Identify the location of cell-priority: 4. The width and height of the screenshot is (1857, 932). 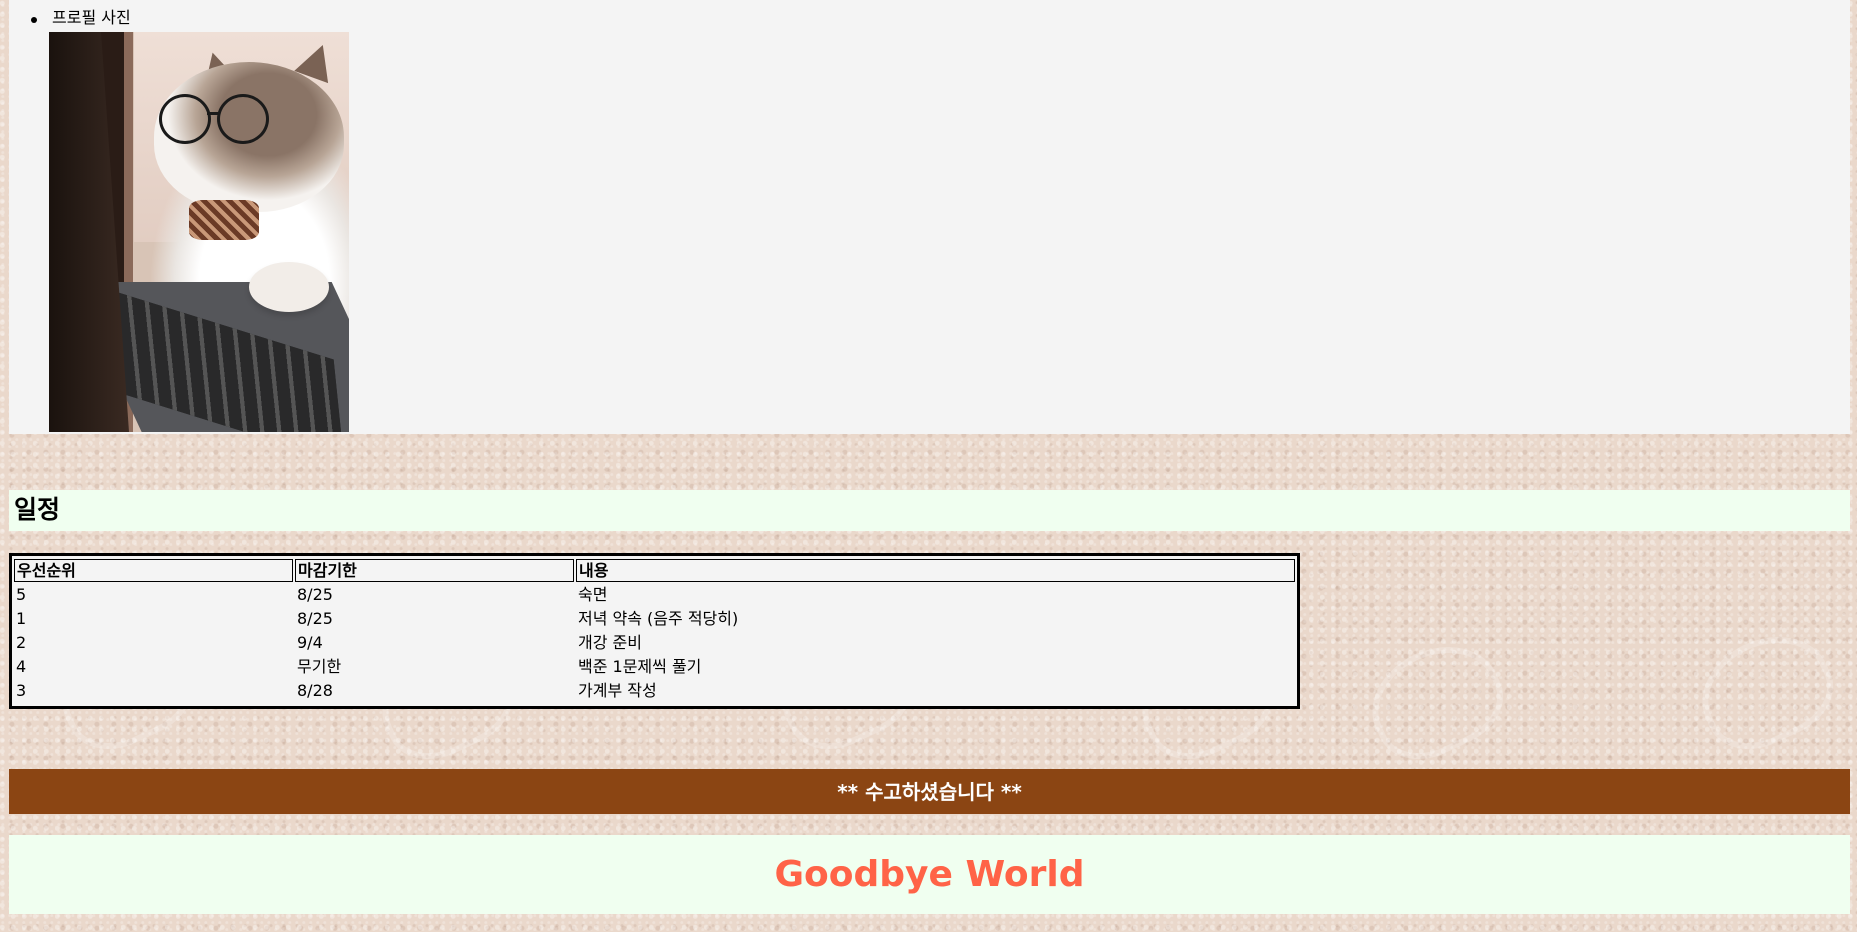
(21, 666).